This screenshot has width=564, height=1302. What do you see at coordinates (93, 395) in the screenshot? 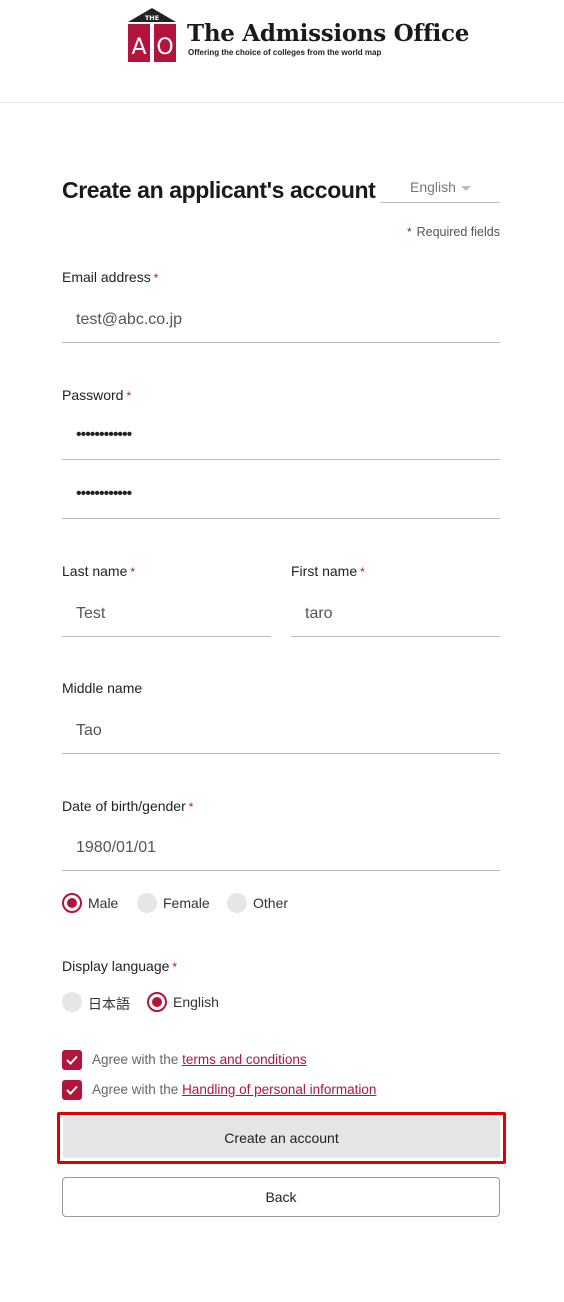
I see `password-label-text: Password` at bounding box center [93, 395].